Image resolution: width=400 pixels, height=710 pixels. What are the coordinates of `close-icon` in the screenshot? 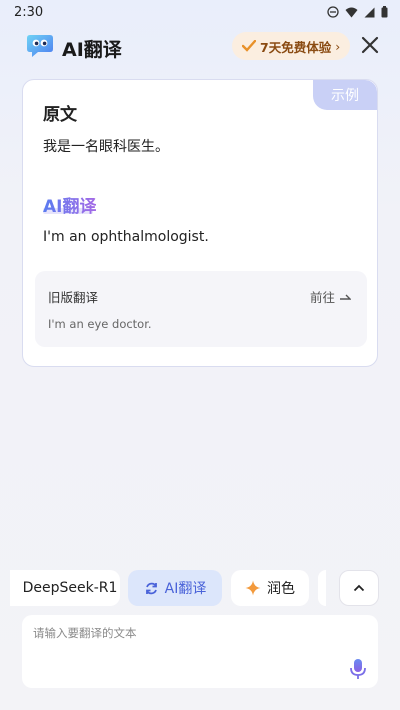 It's located at (370, 45).